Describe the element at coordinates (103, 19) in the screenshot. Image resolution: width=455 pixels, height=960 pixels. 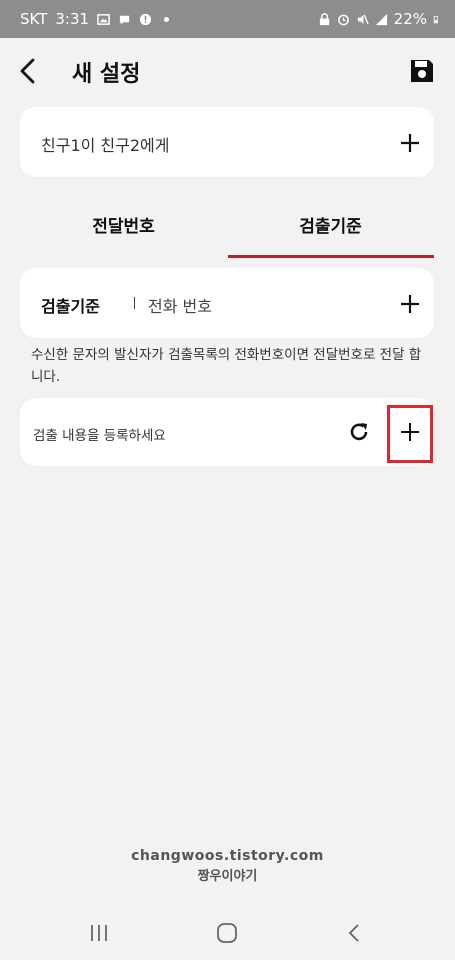
I see `image-icon` at that location.